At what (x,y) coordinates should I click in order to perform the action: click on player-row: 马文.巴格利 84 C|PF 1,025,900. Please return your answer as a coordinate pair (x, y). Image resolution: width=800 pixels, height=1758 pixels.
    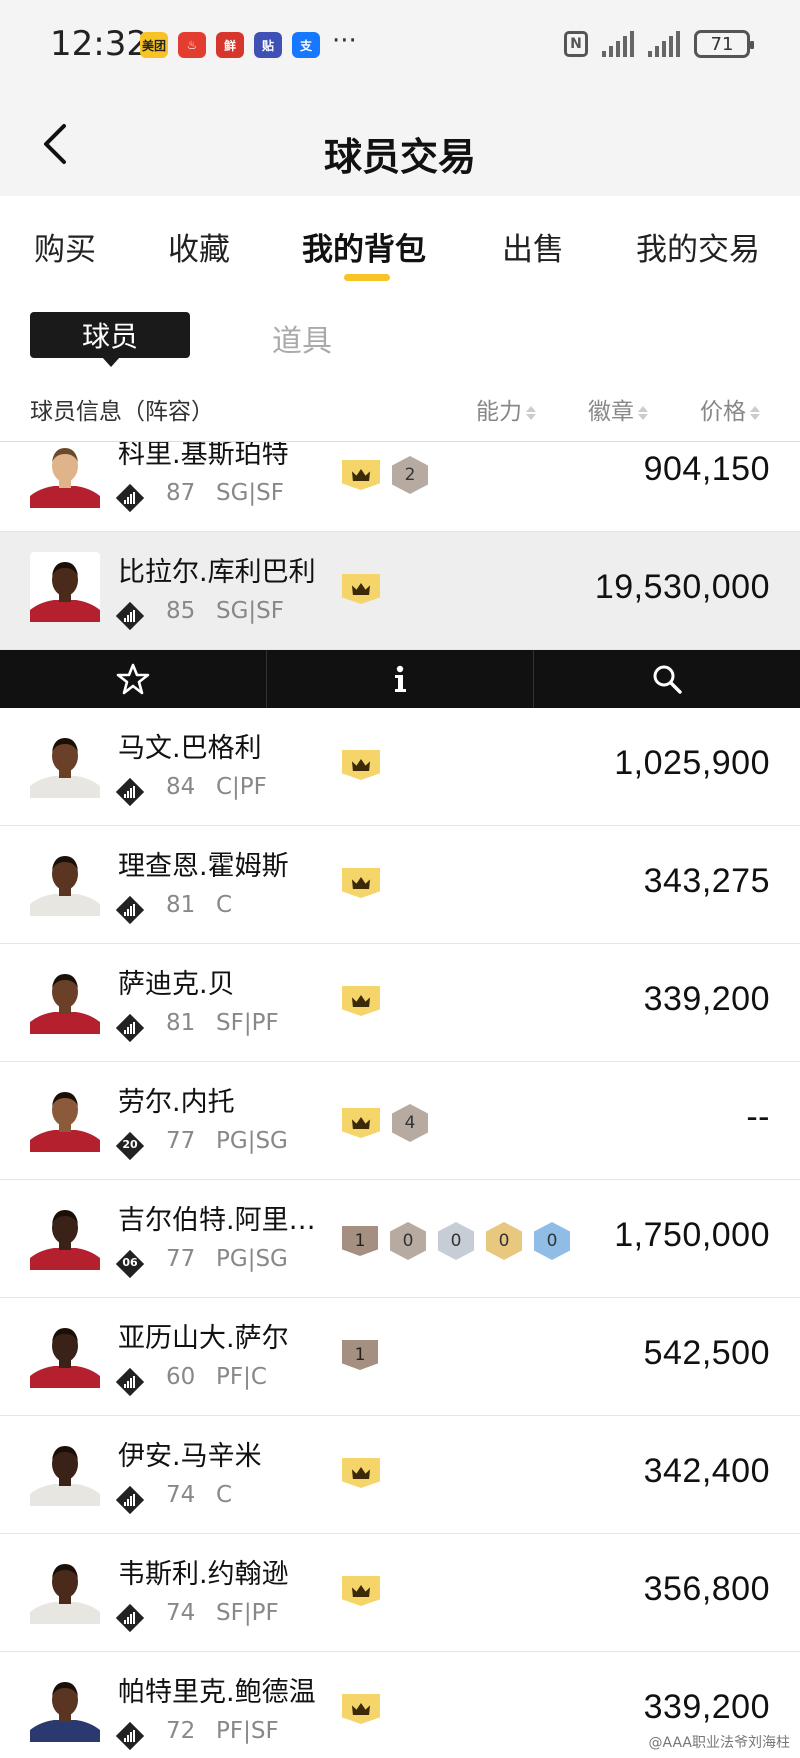
    Looking at the image, I should click on (400, 767).